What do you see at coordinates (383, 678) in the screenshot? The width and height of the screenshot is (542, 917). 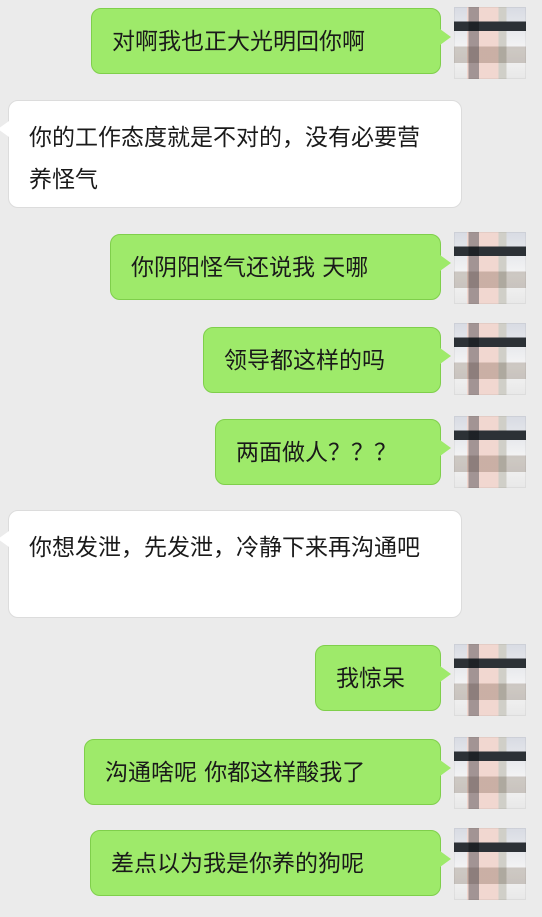 I see `message-bubble-sent: 我惊呆` at bounding box center [383, 678].